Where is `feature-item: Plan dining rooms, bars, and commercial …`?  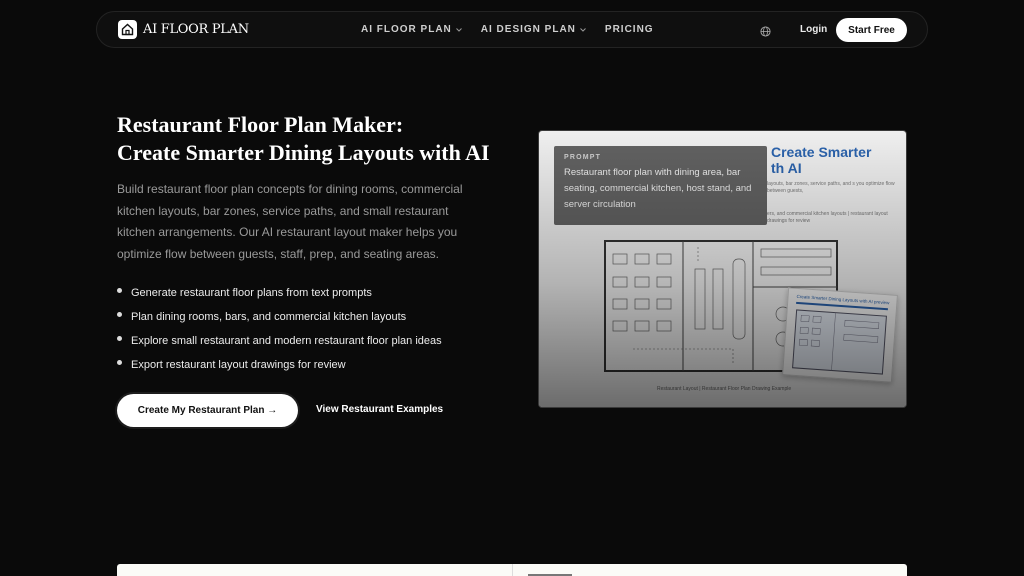 feature-item: Plan dining rooms, bars, and commercial … is located at coordinates (279, 320).